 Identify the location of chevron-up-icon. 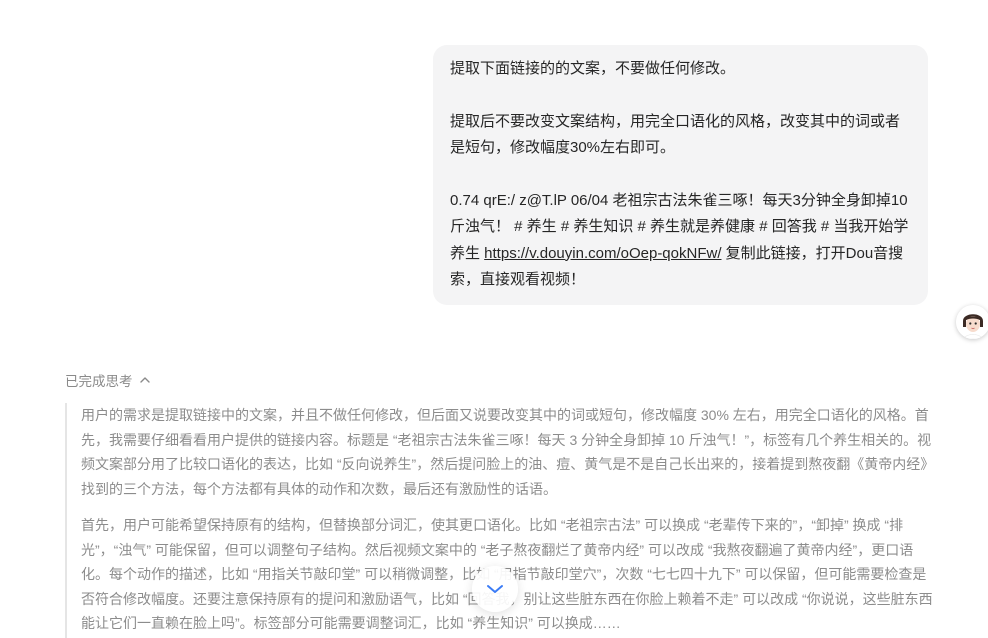
(144, 380).